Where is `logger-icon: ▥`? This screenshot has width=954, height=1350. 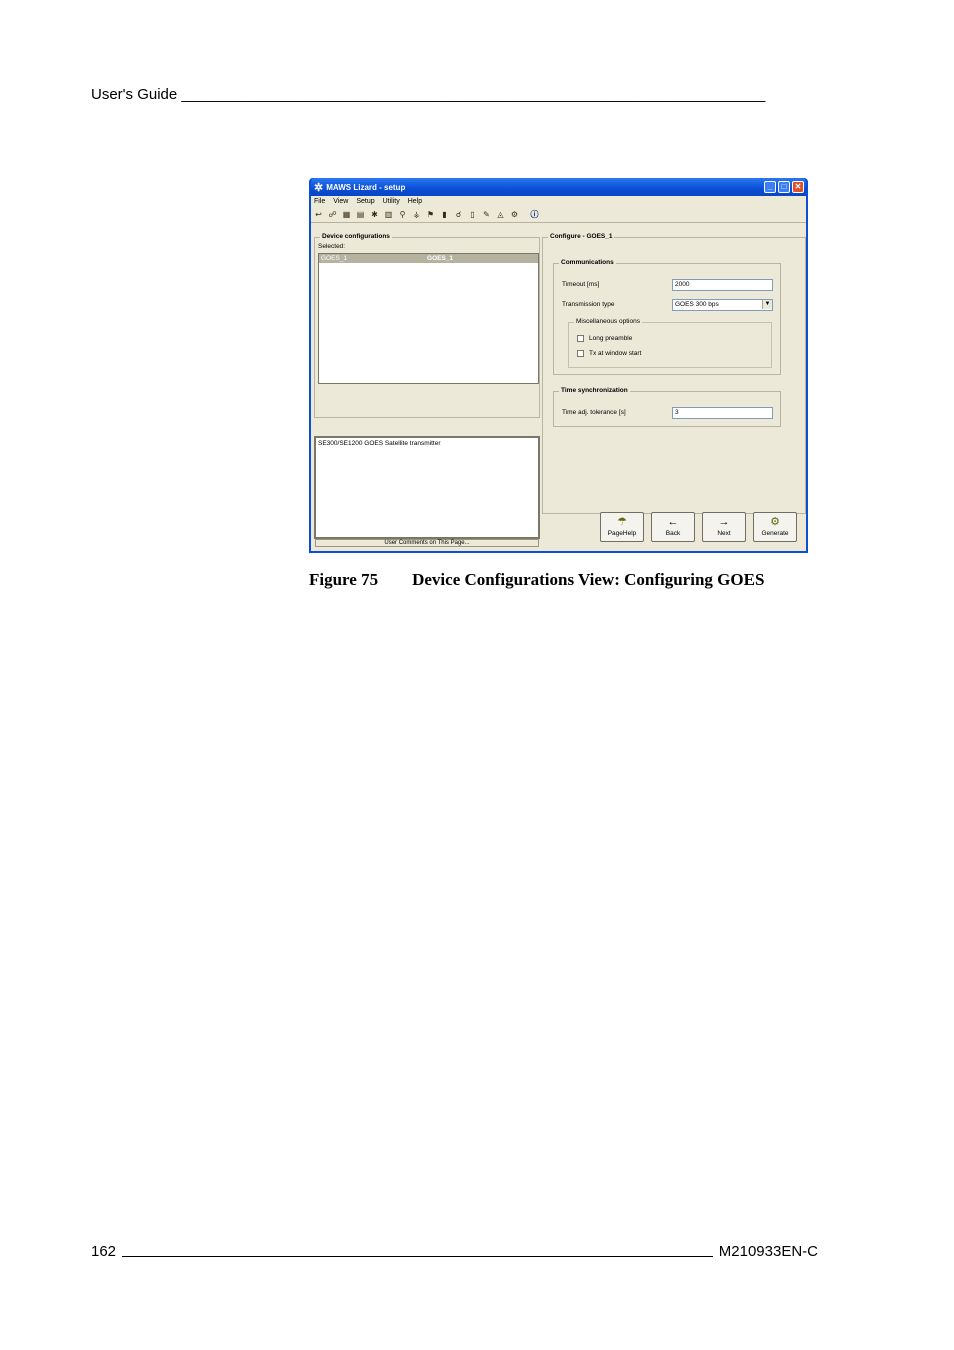
logger-icon: ▥ is located at coordinates (388, 214).